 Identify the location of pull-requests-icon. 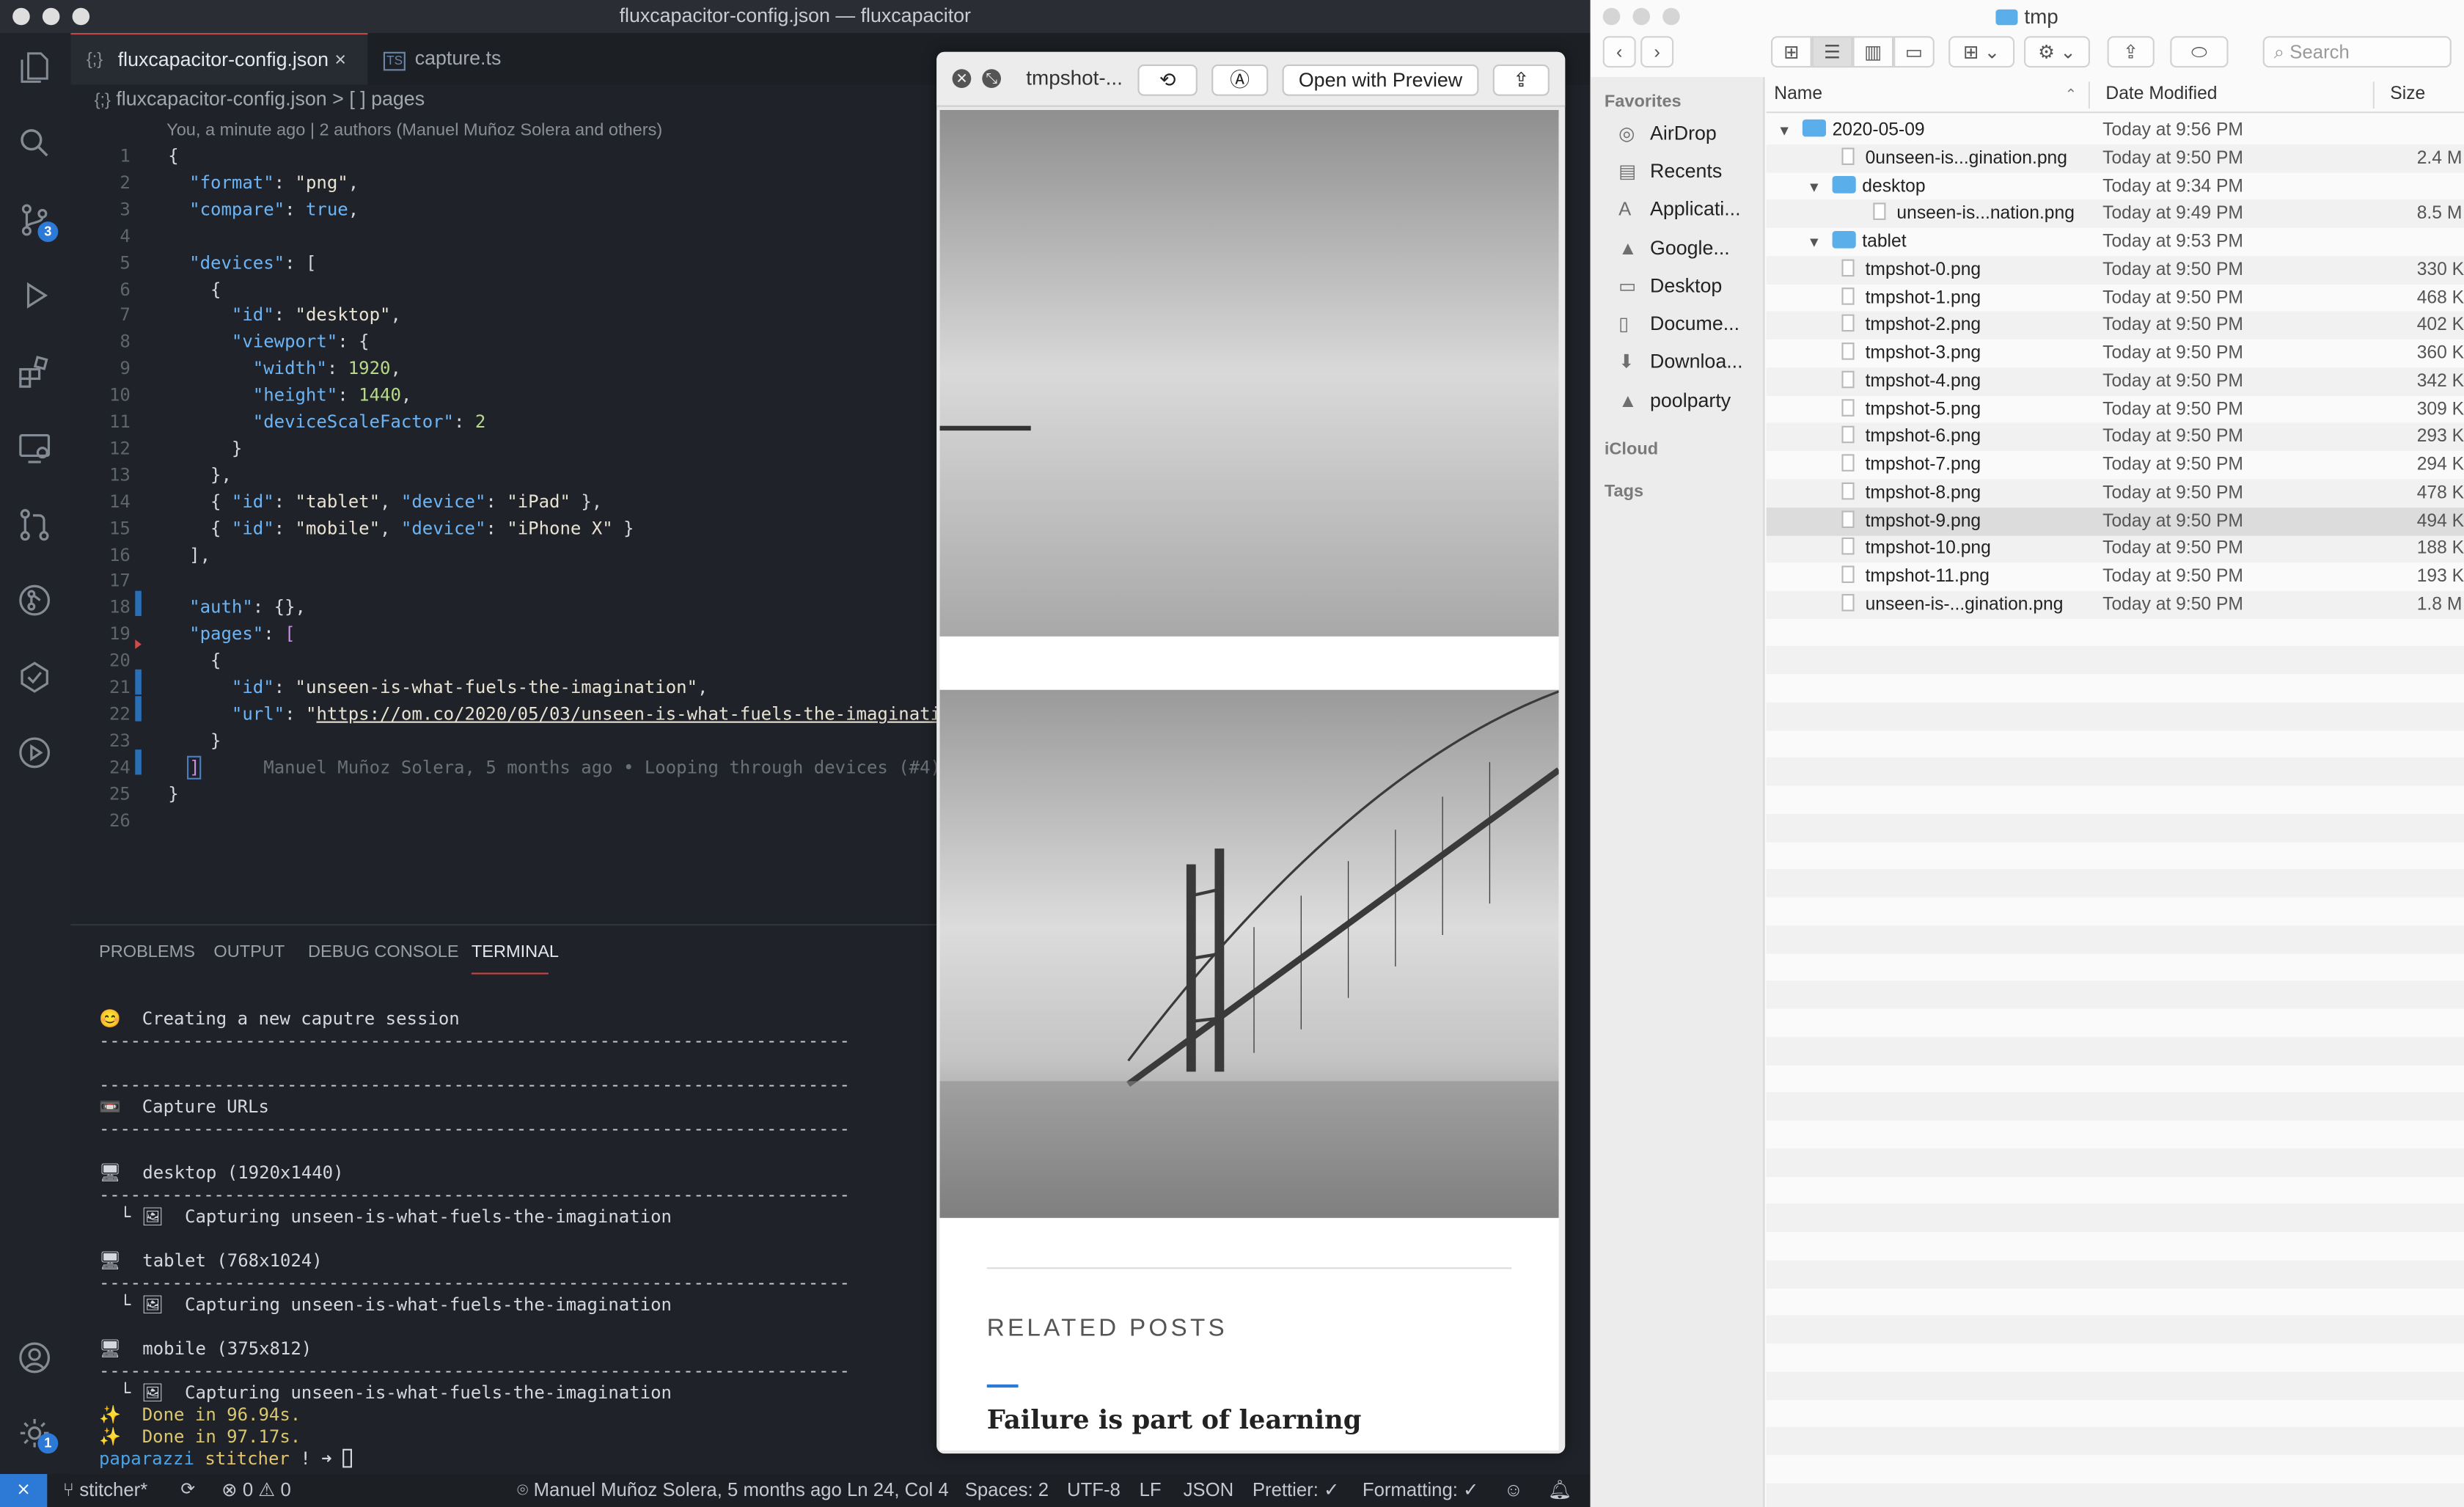
(34, 524).